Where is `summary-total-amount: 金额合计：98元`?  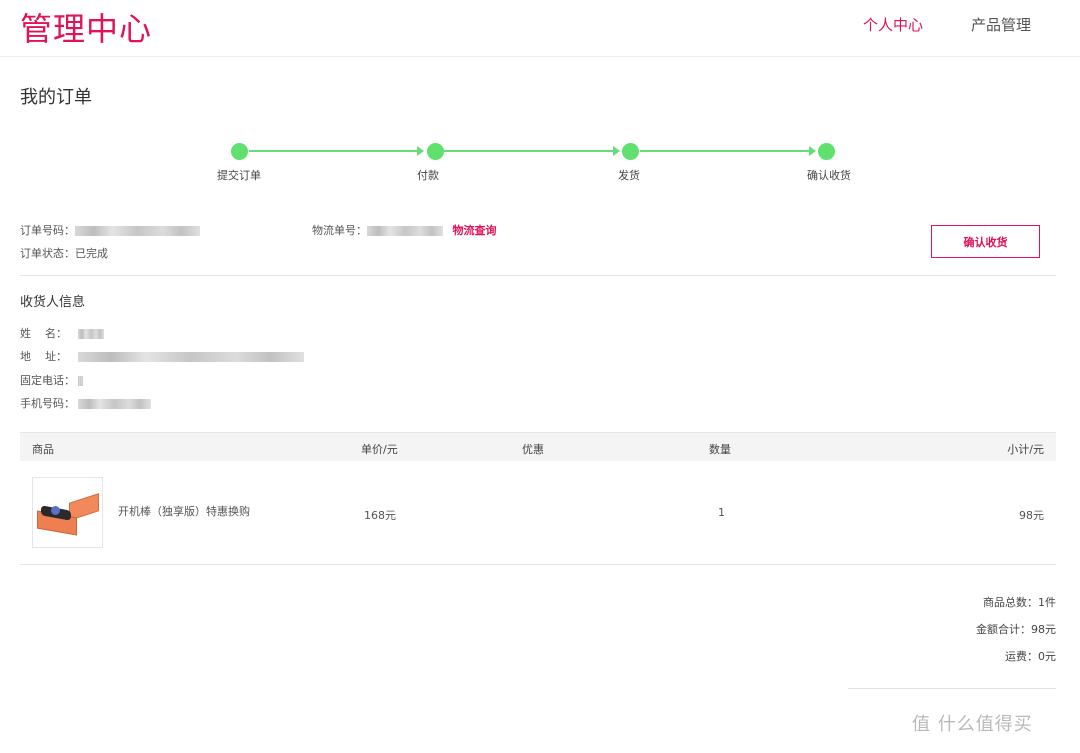
summary-total-amount: 金额合计：98元 is located at coordinates (1016, 629).